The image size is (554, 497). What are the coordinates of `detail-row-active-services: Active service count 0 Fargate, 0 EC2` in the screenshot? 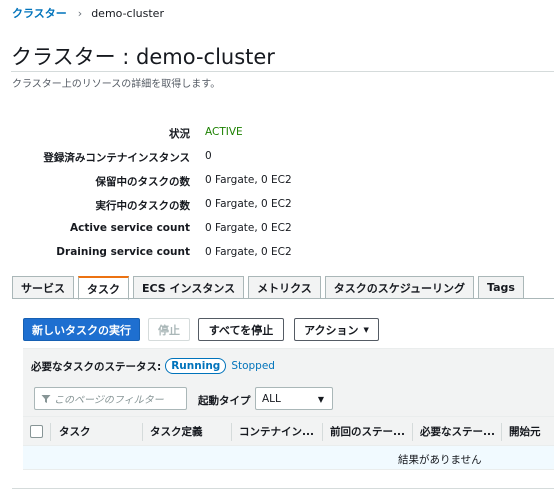 It's located at (277, 230).